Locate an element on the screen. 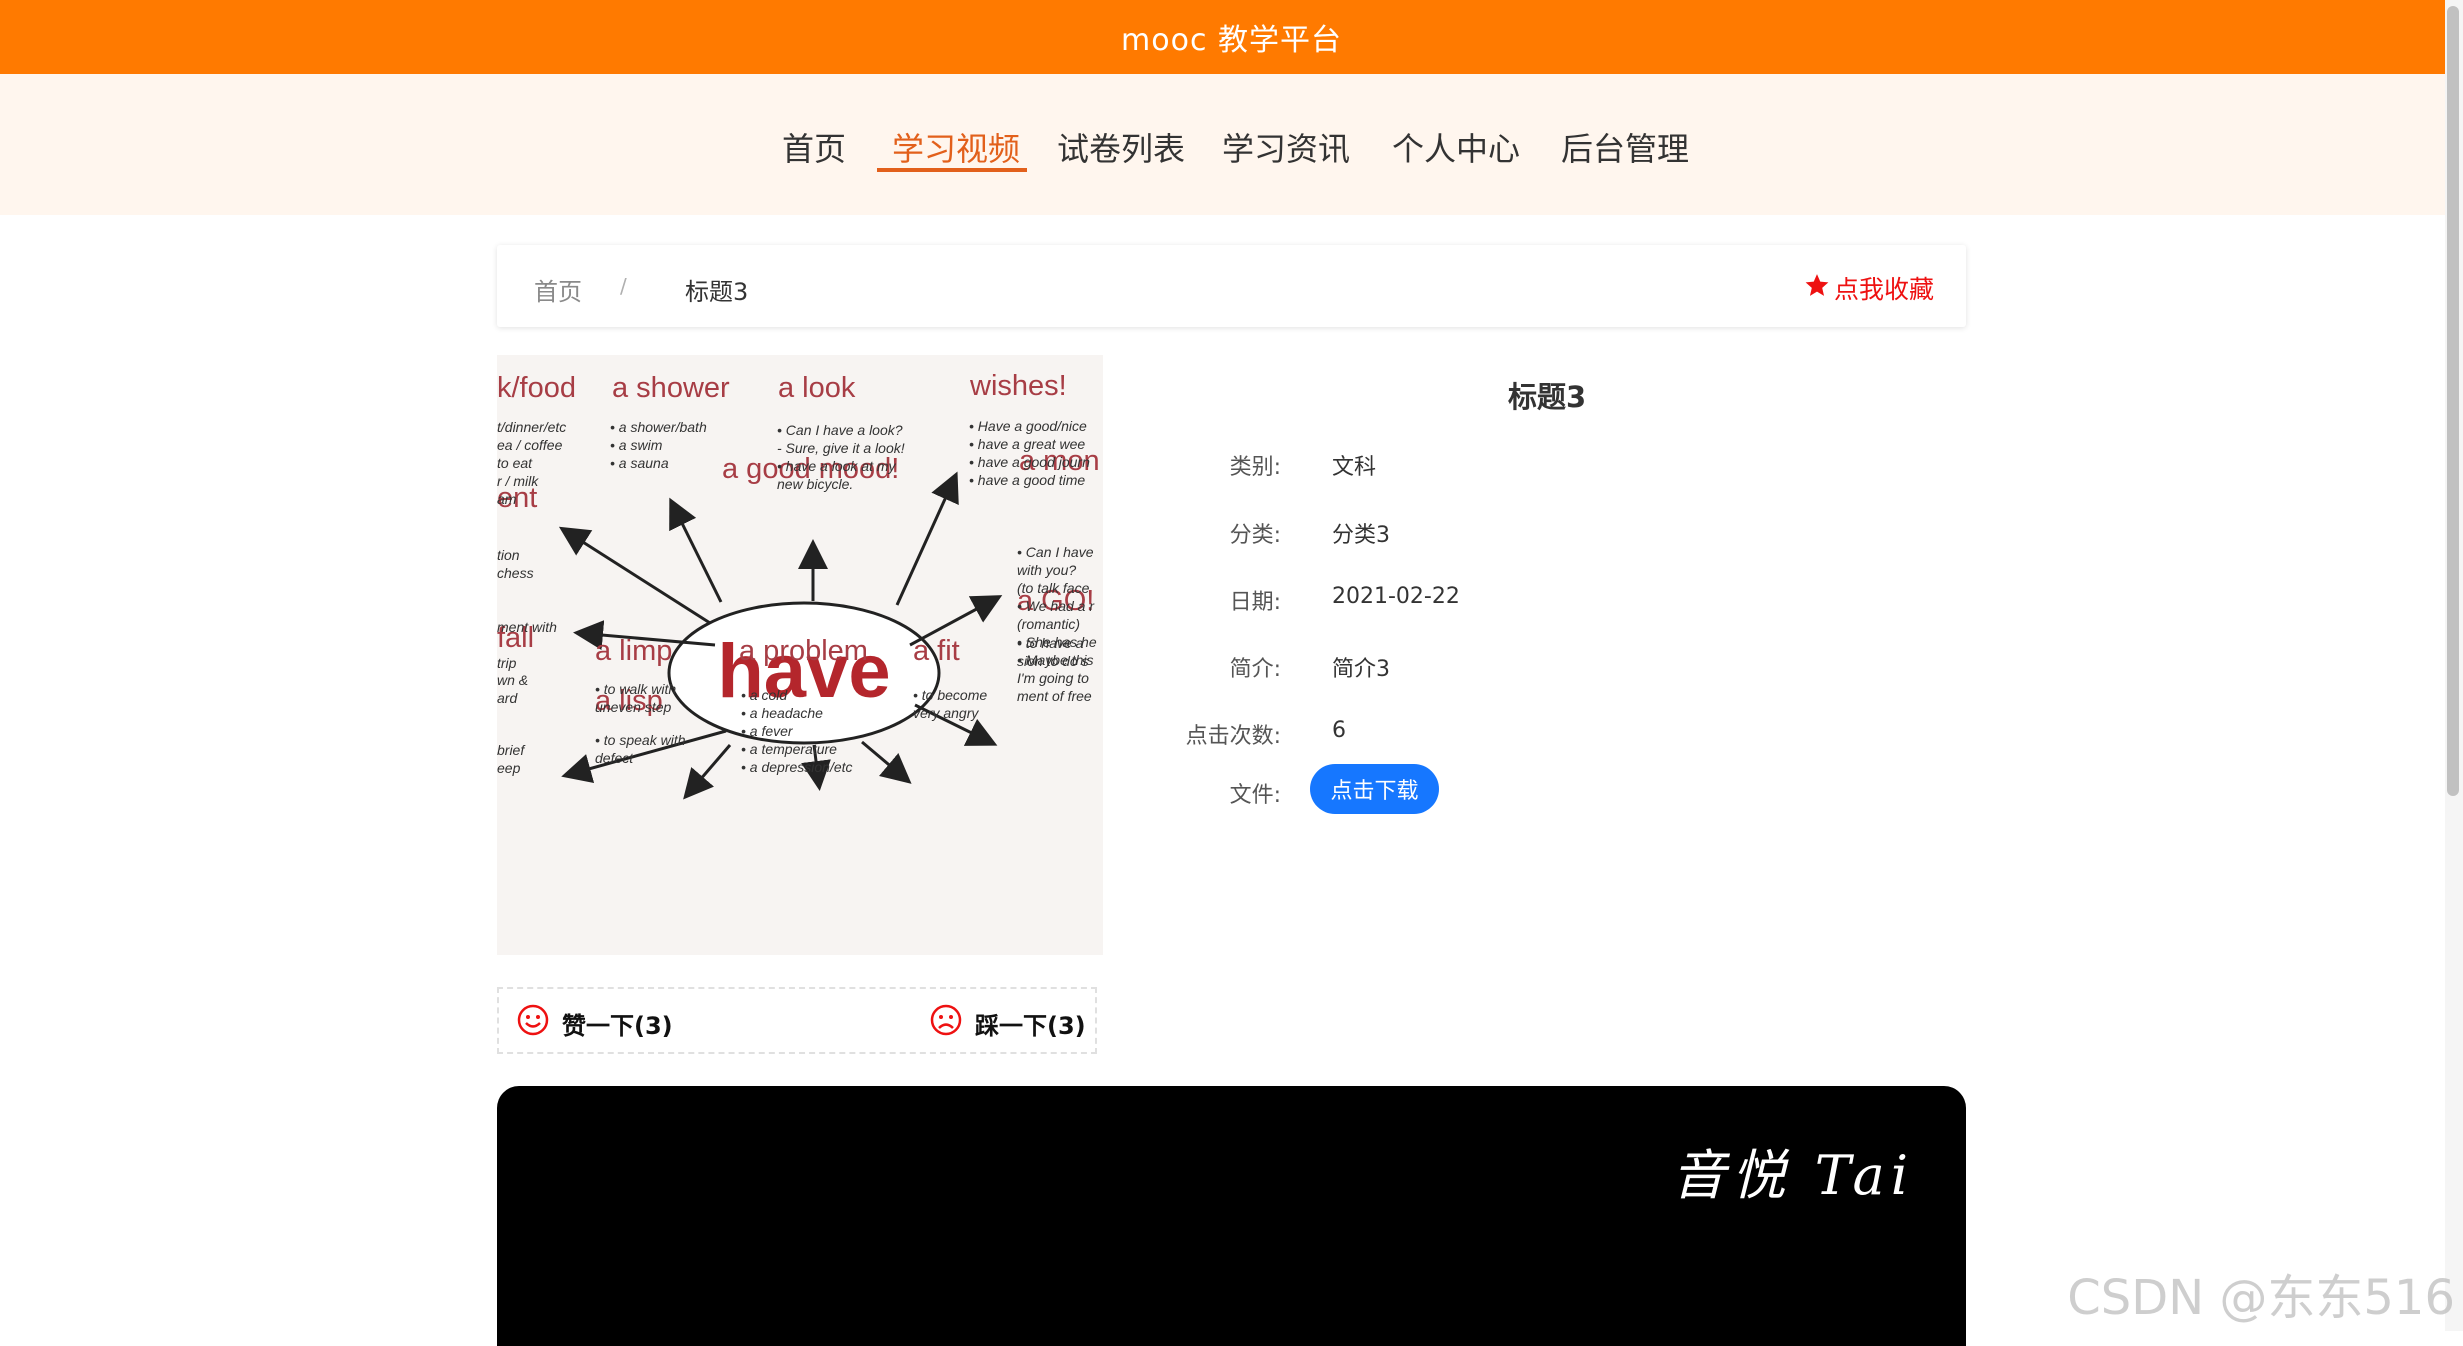 This screenshot has width=2463, height=1346. svg-text: ea / coffee is located at coordinates (530, 445).